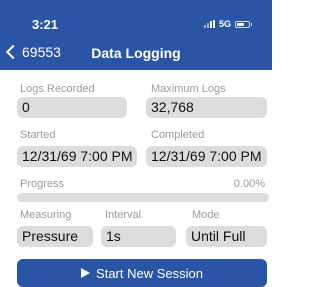 Image resolution: width=320 pixels, height=287 pixels. Describe the element at coordinates (209, 24) in the screenshot. I see `signal-icon` at that location.